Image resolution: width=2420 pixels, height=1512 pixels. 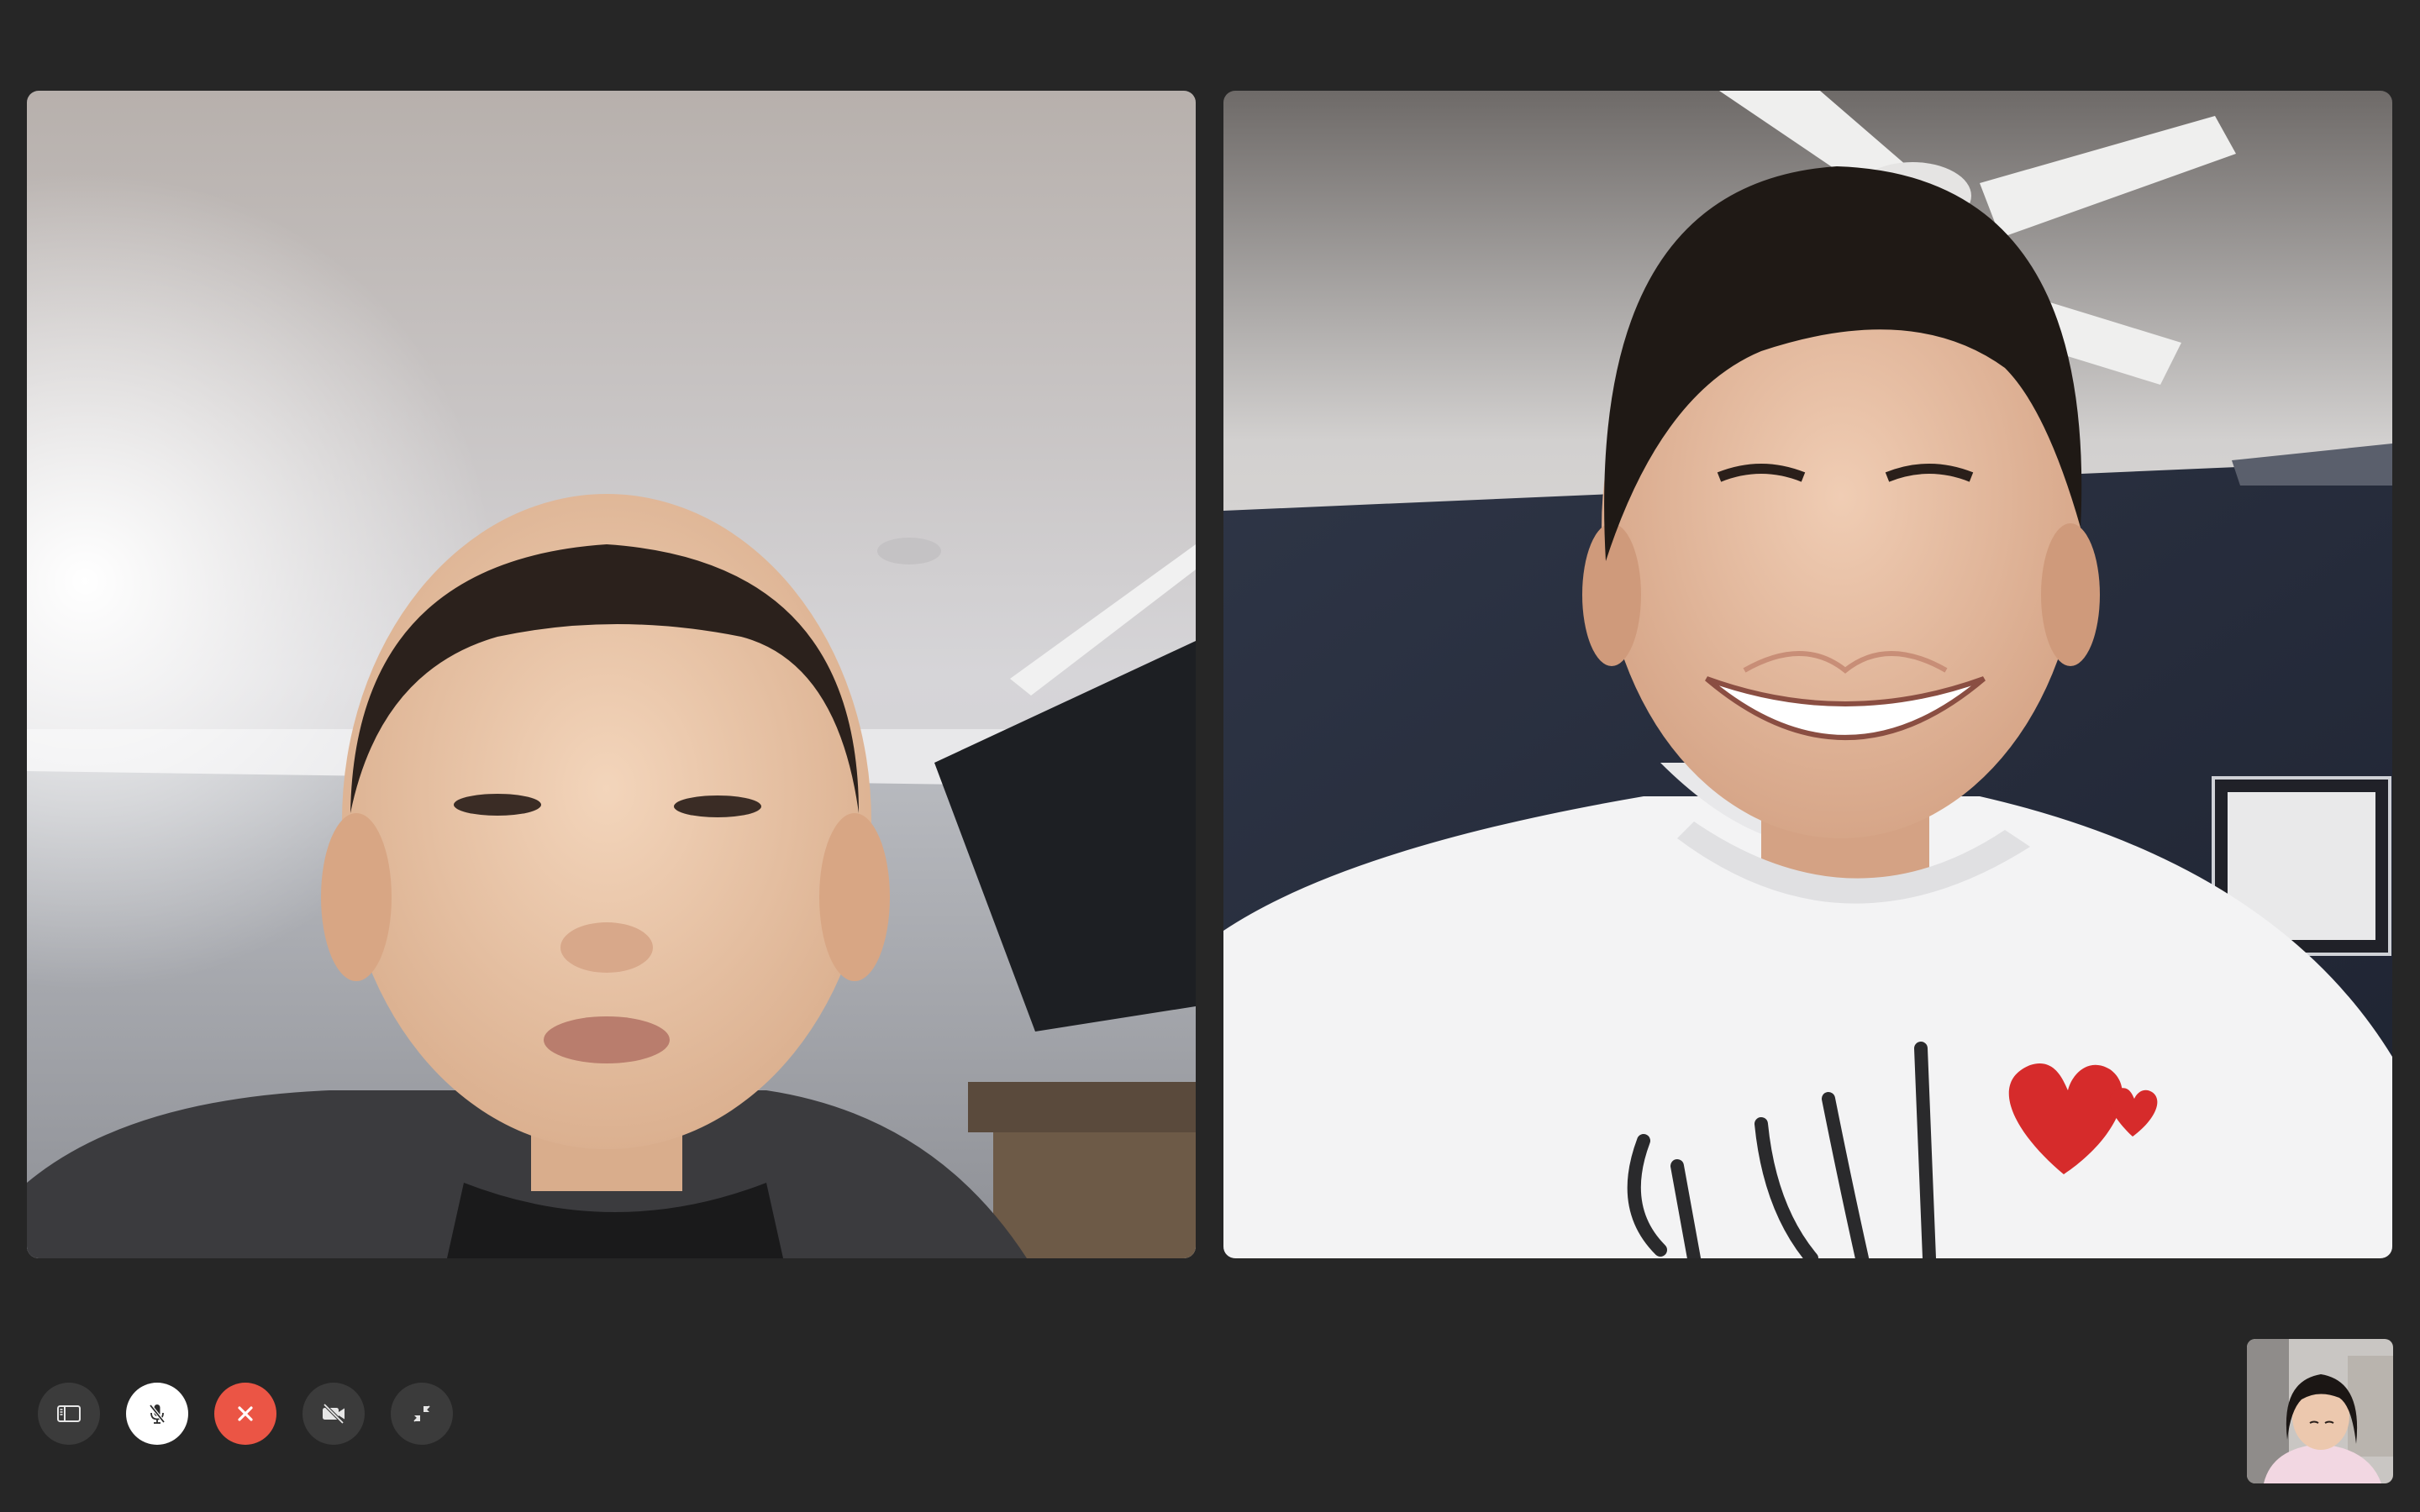 I want to click on self-view-feed, so click(x=2320, y=1411).